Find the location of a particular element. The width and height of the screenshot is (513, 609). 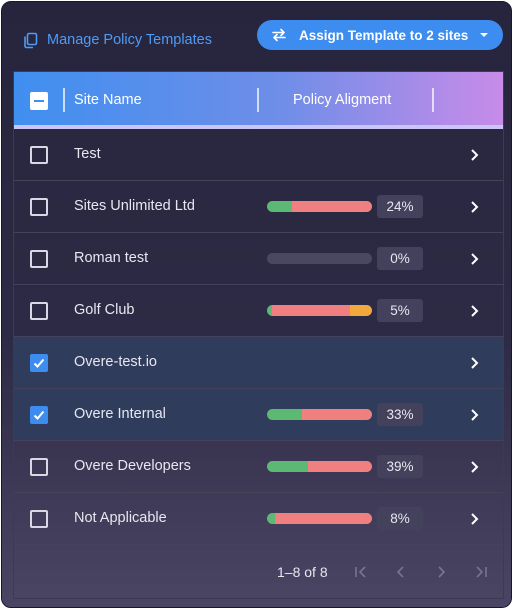

site-name: Not Applicable is located at coordinates (120, 518).